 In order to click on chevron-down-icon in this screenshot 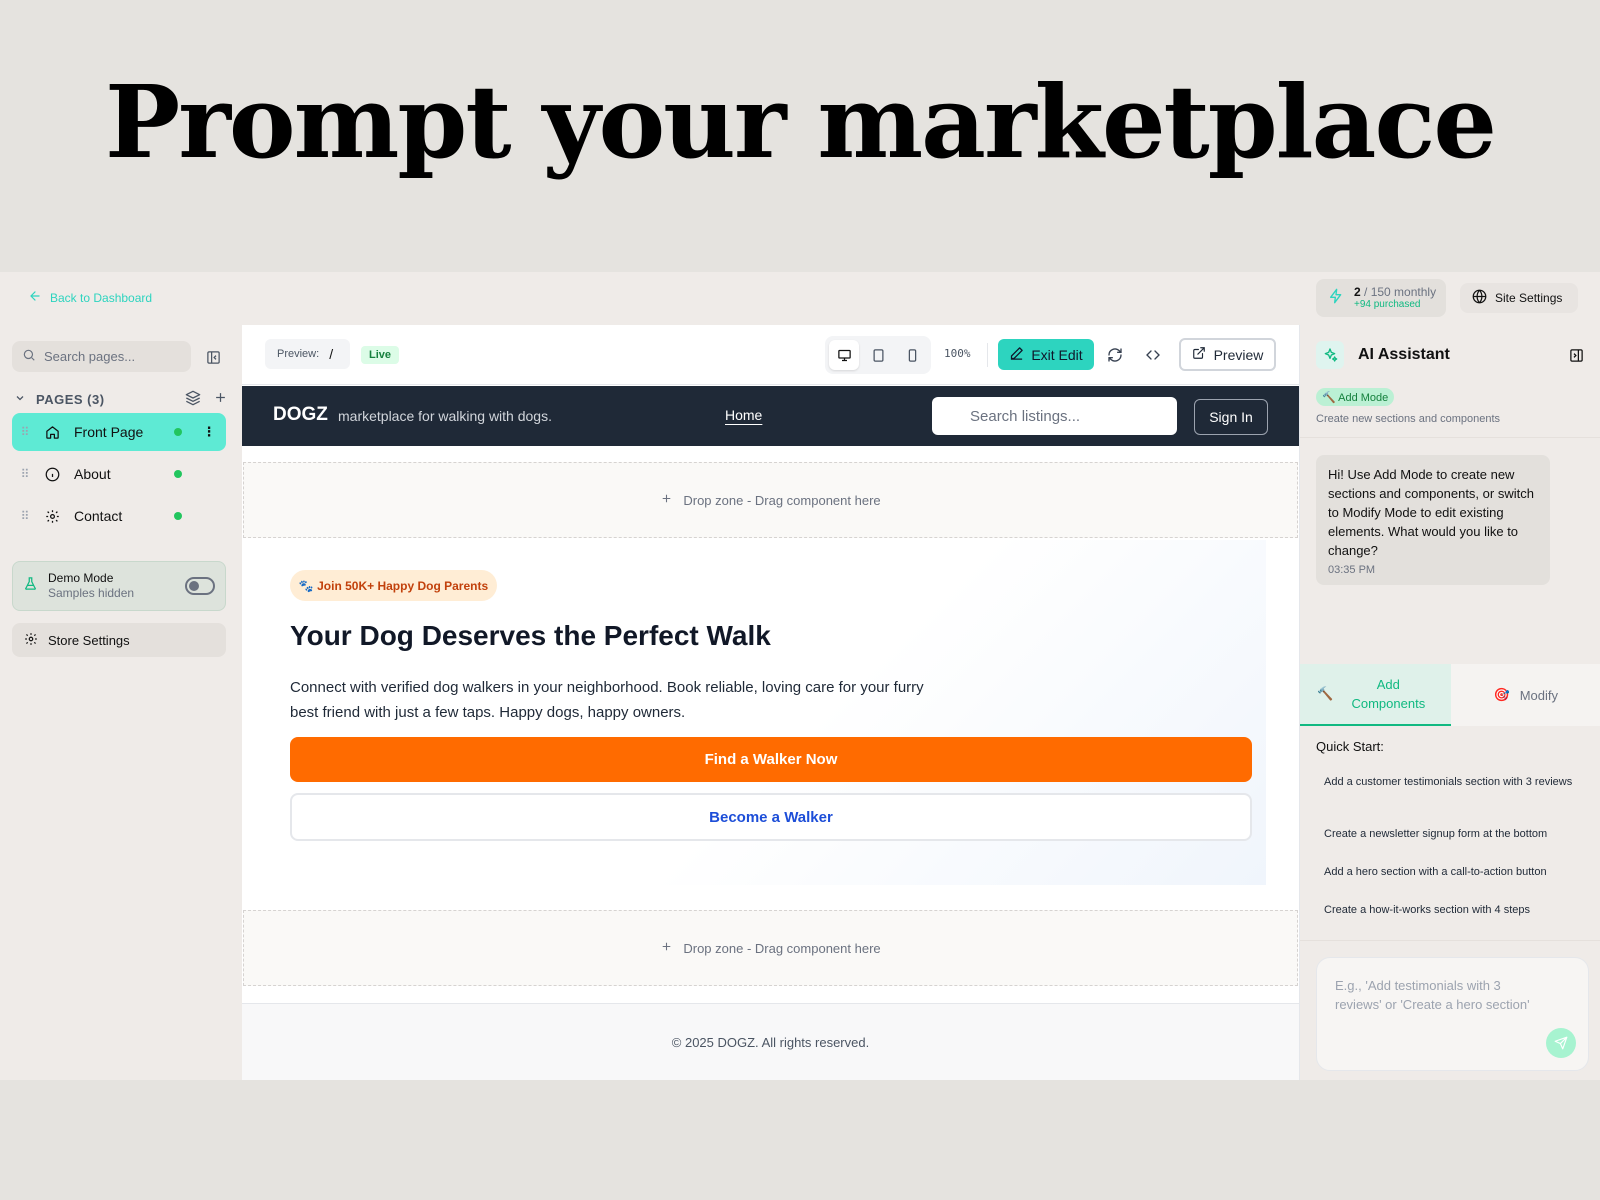, I will do `click(20, 399)`.